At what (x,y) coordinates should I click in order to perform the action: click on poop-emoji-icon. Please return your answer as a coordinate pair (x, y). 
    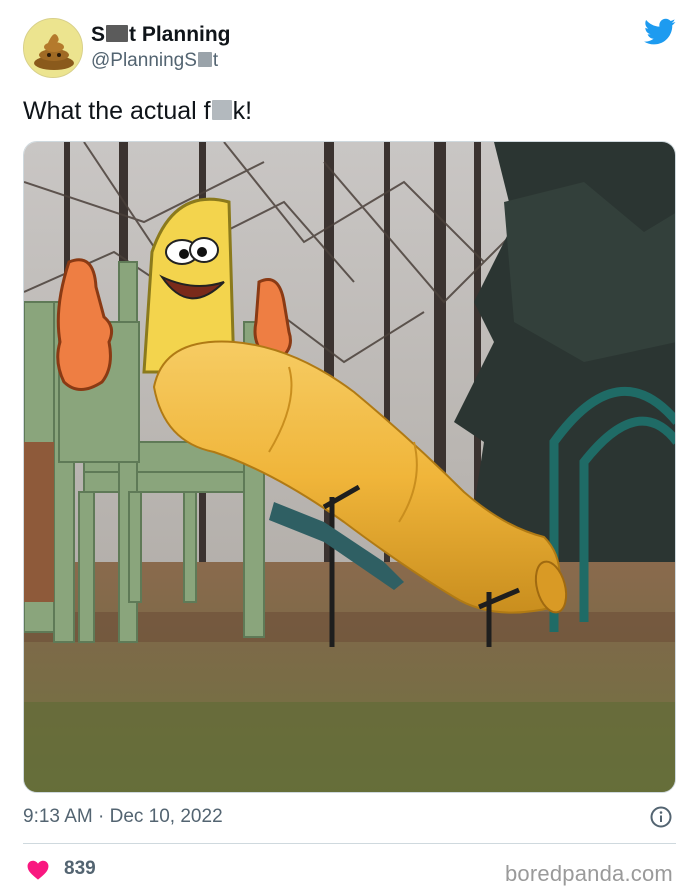
    Looking at the image, I should click on (53, 48).